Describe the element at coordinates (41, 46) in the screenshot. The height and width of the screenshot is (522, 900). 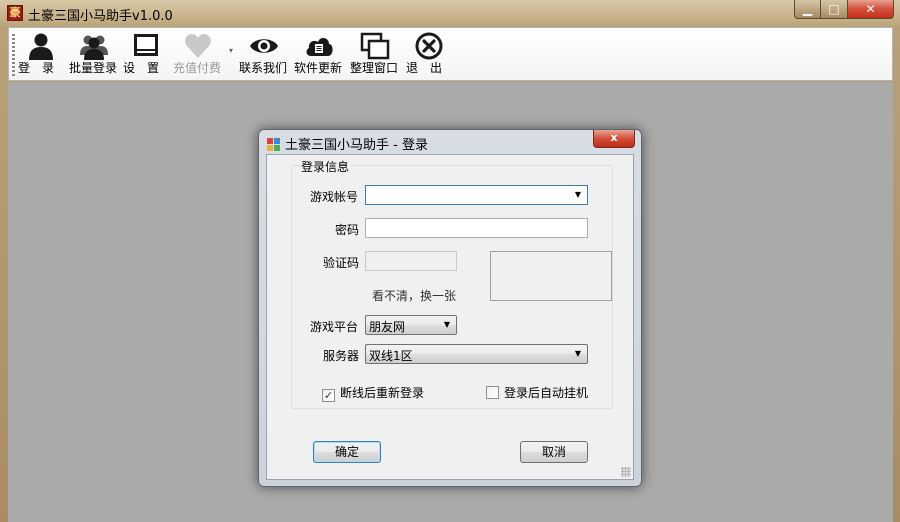
I see `user-icon` at that location.